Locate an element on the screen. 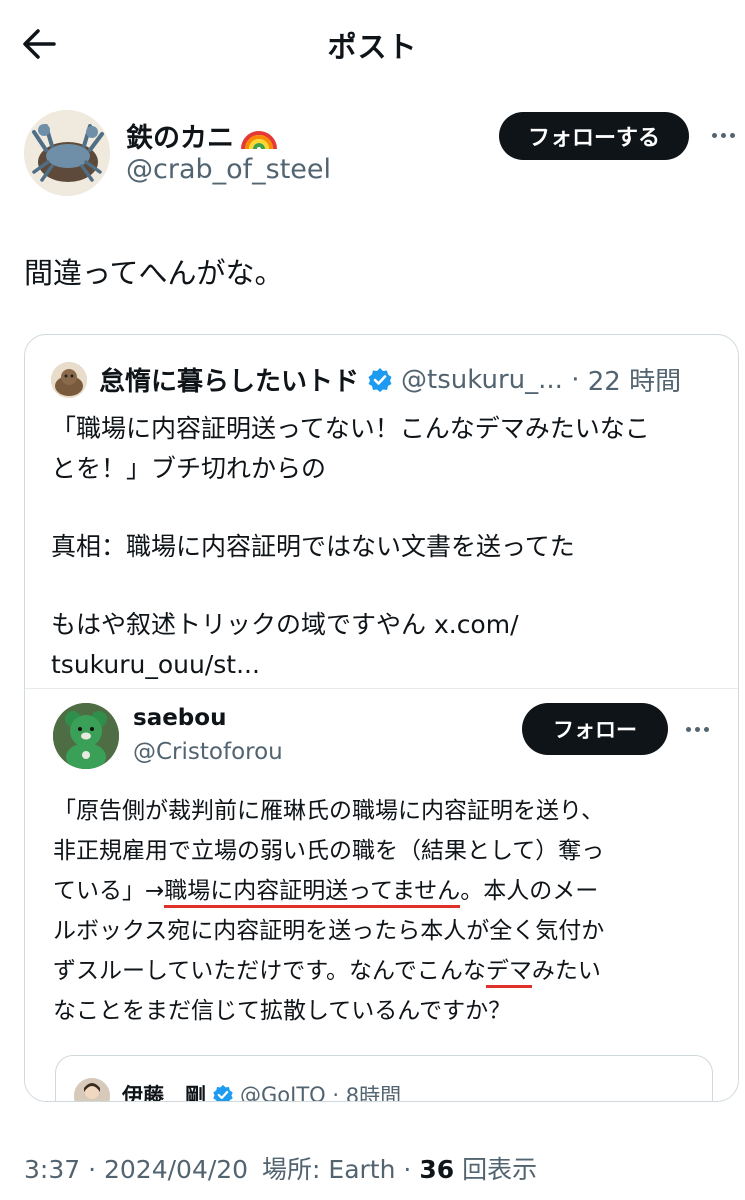  embedded-text-segment: ずスルーしていただけです。なんでこんな is located at coordinates (269, 971).